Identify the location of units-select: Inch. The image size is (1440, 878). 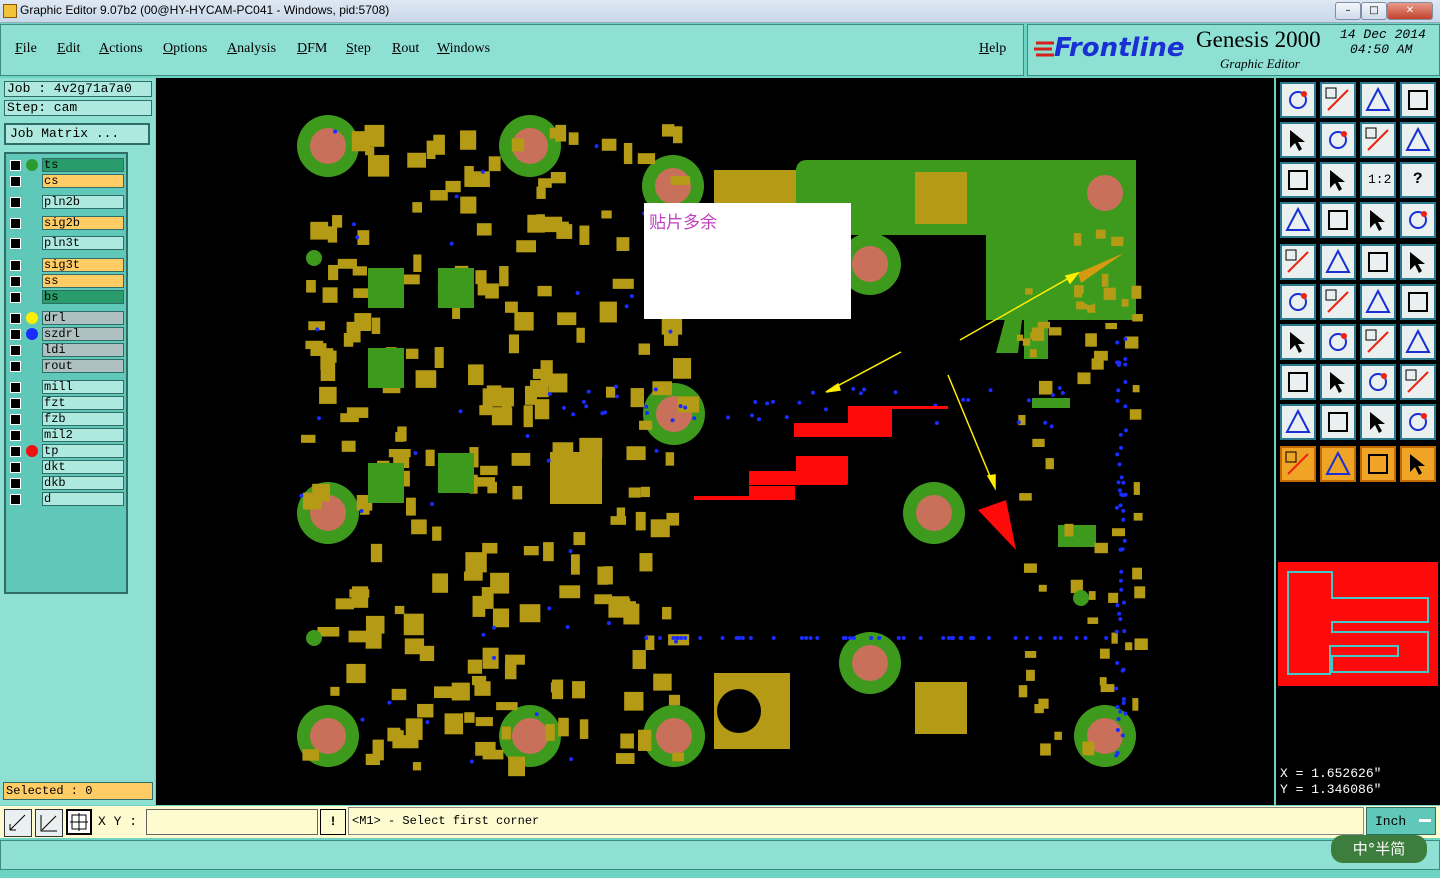
(1401, 821).